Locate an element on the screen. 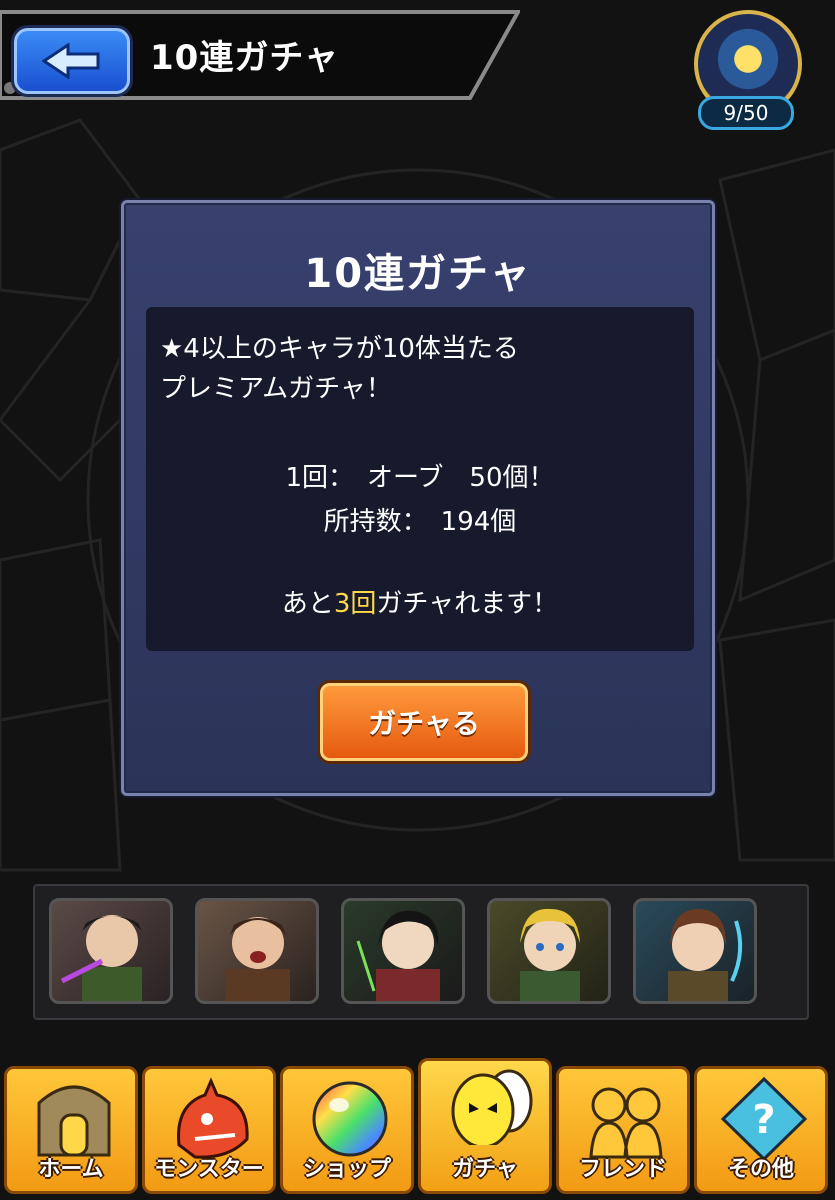 The image size is (835, 1200). nav-home: ホーム is located at coordinates (71, 1130).